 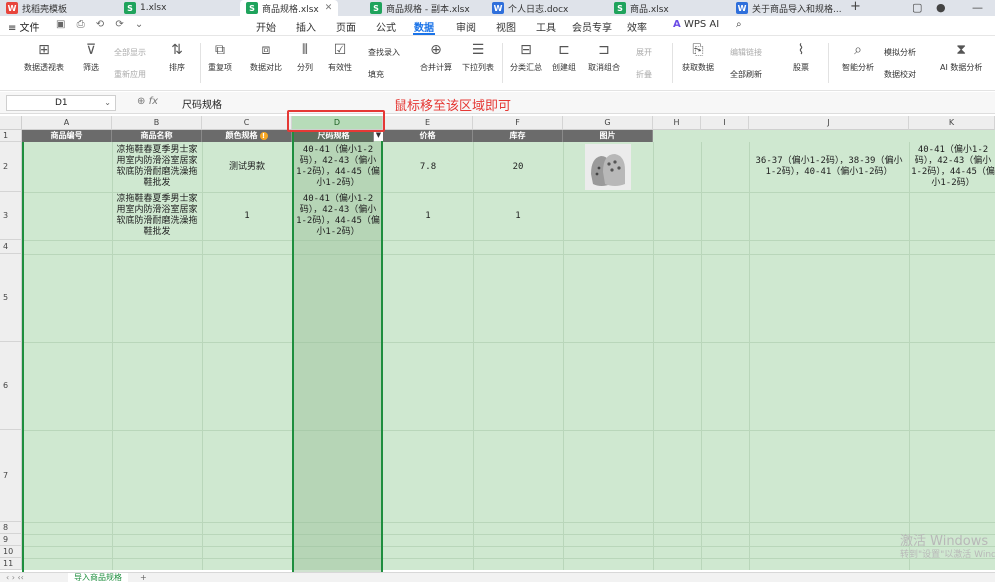 What do you see at coordinates (306, 26) in the screenshot?
I see `menu-insert: 插入` at bounding box center [306, 26].